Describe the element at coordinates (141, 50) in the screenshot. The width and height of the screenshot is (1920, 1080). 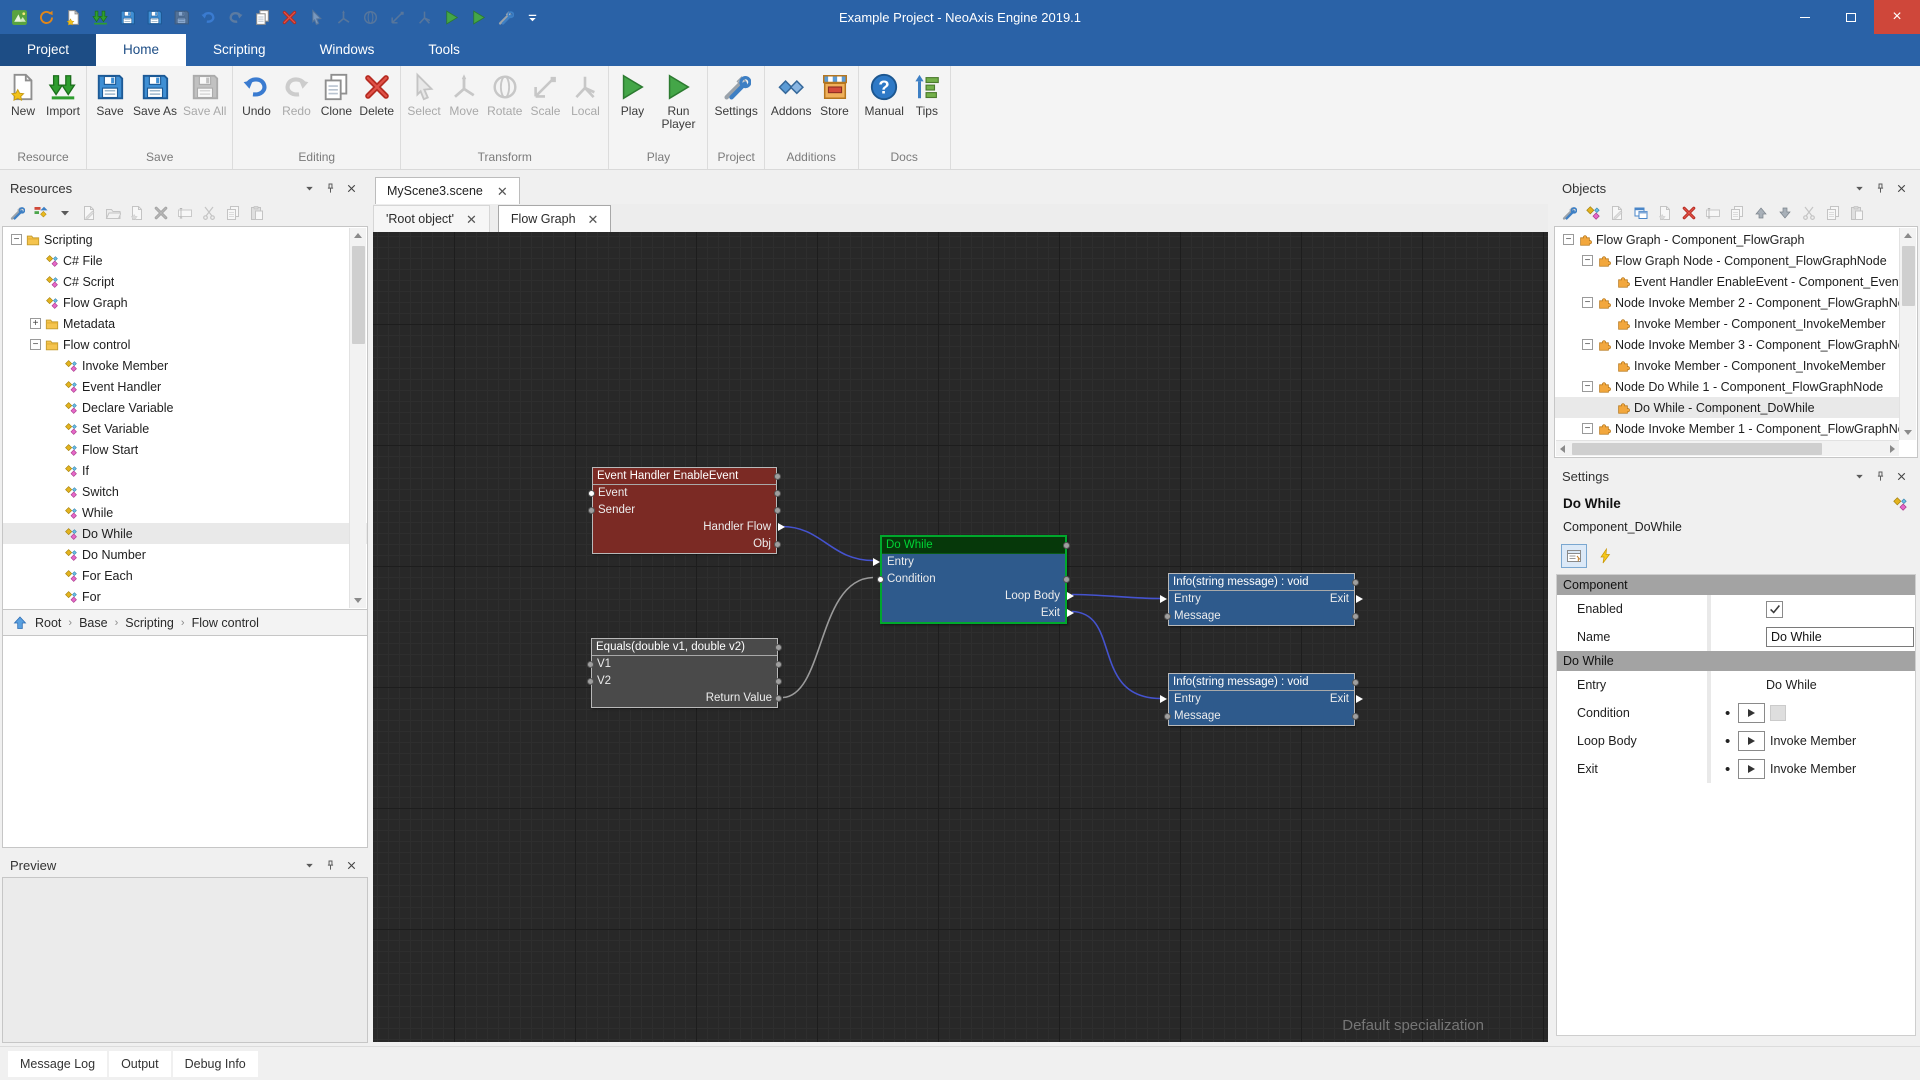
I see `menu-tab-home: Home` at that location.